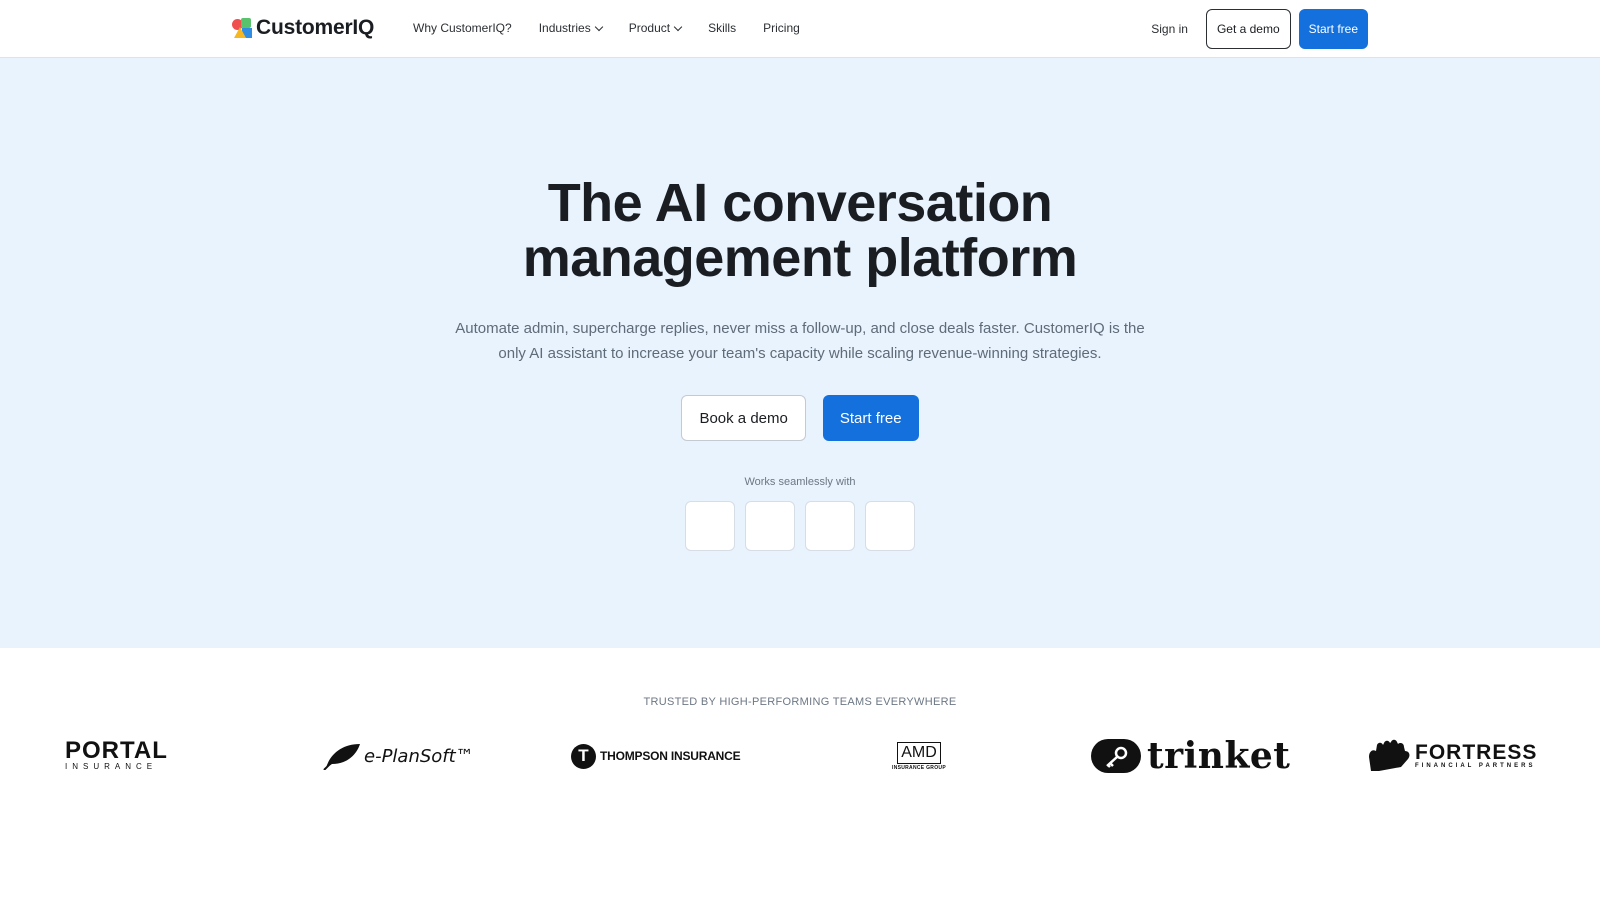 The height and width of the screenshot is (900, 1600). What do you see at coordinates (800, 526) in the screenshot?
I see `integration-tiles` at bounding box center [800, 526].